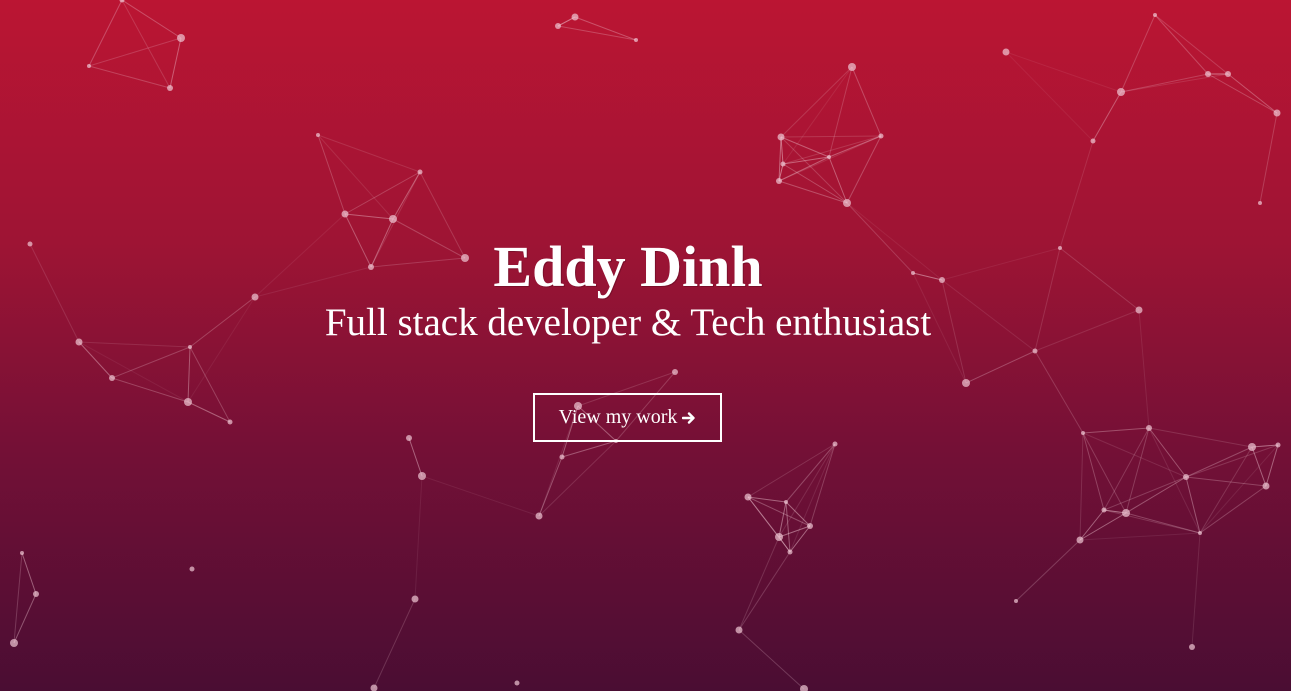  Describe the element at coordinates (618, 417) in the screenshot. I see `view-my-work-label: View my work` at that location.